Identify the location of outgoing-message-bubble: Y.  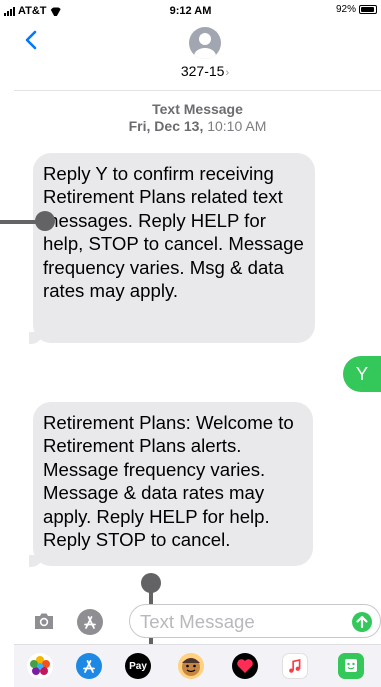
(362, 374).